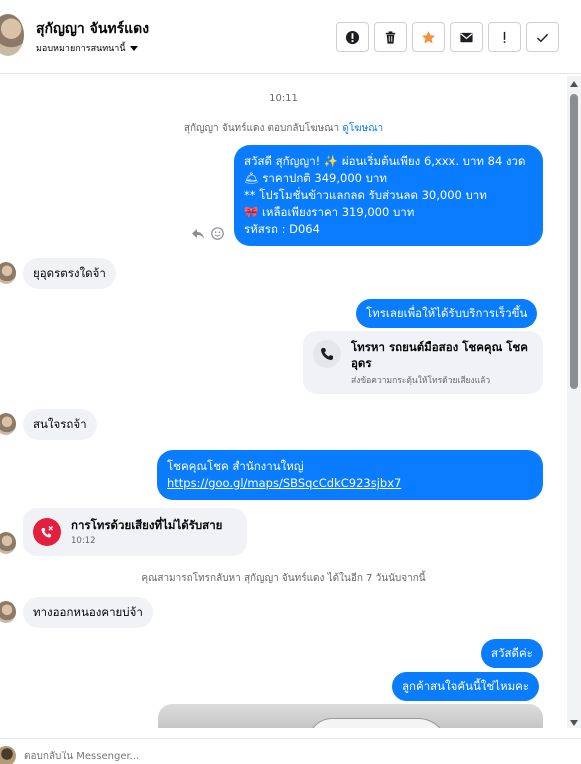  I want to click on missed-call-time: 10:12, so click(83, 541).